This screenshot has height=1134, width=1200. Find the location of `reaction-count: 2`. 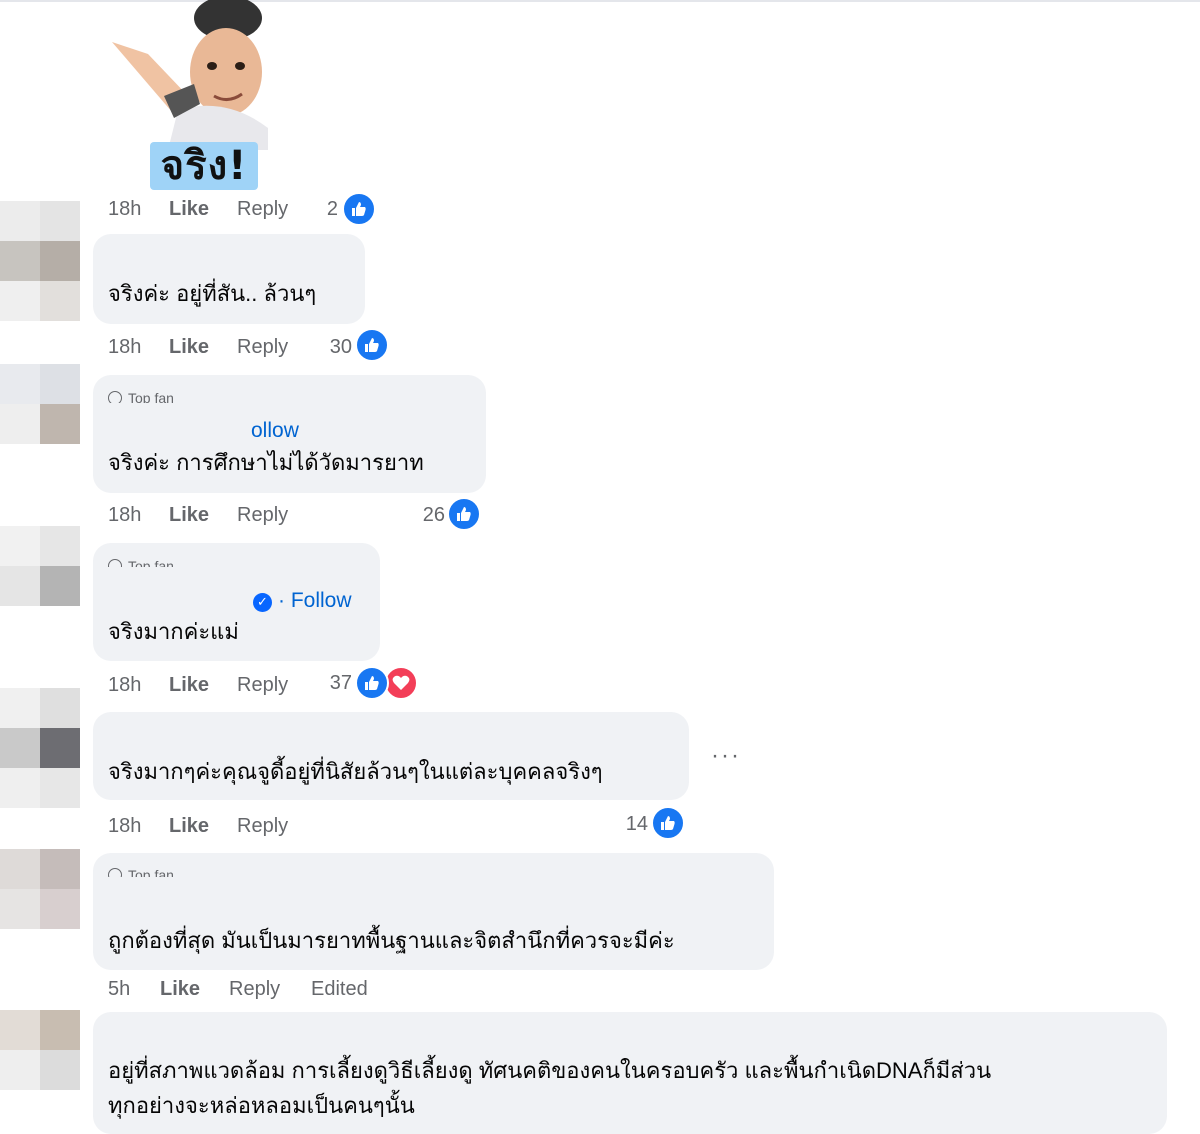

reaction-count: 2 is located at coordinates (319, 209).